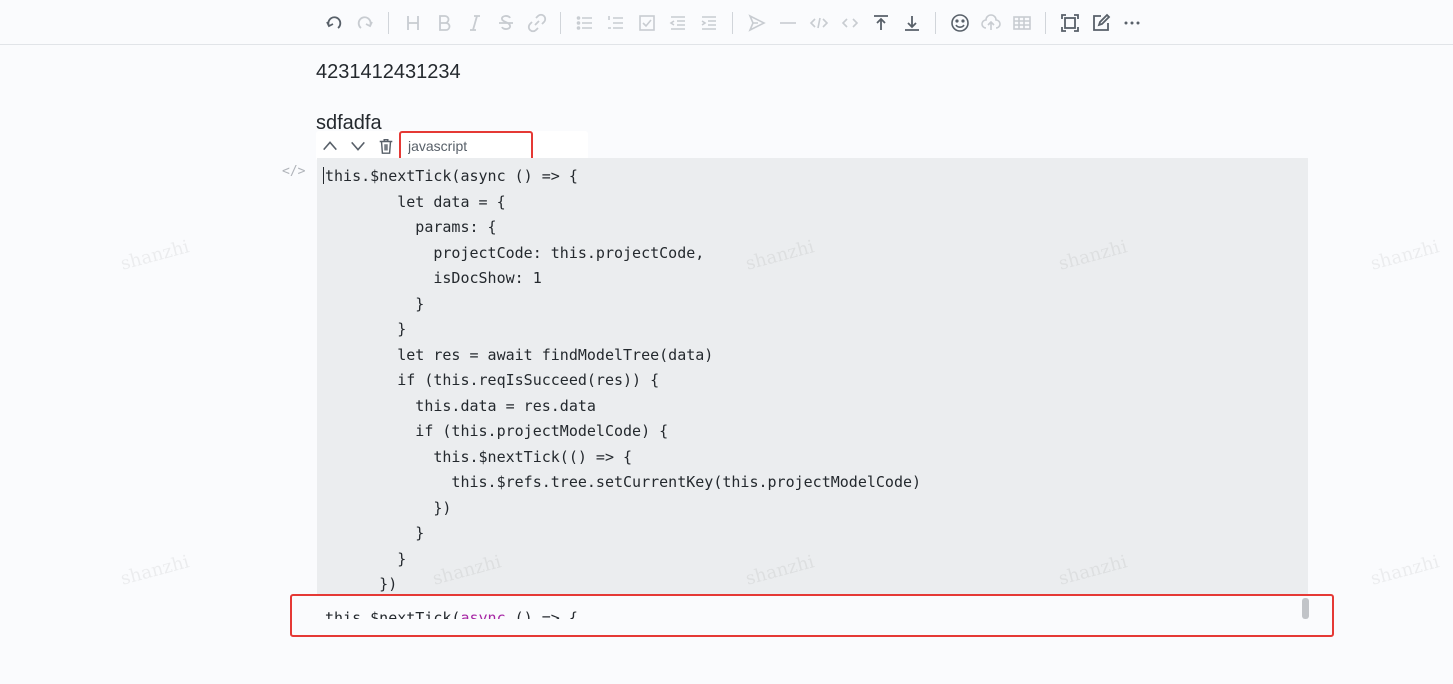 This screenshot has height=684, width=1453. Describe the element at coordinates (483, 614) in the screenshot. I see `preview-keyword: async` at that location.